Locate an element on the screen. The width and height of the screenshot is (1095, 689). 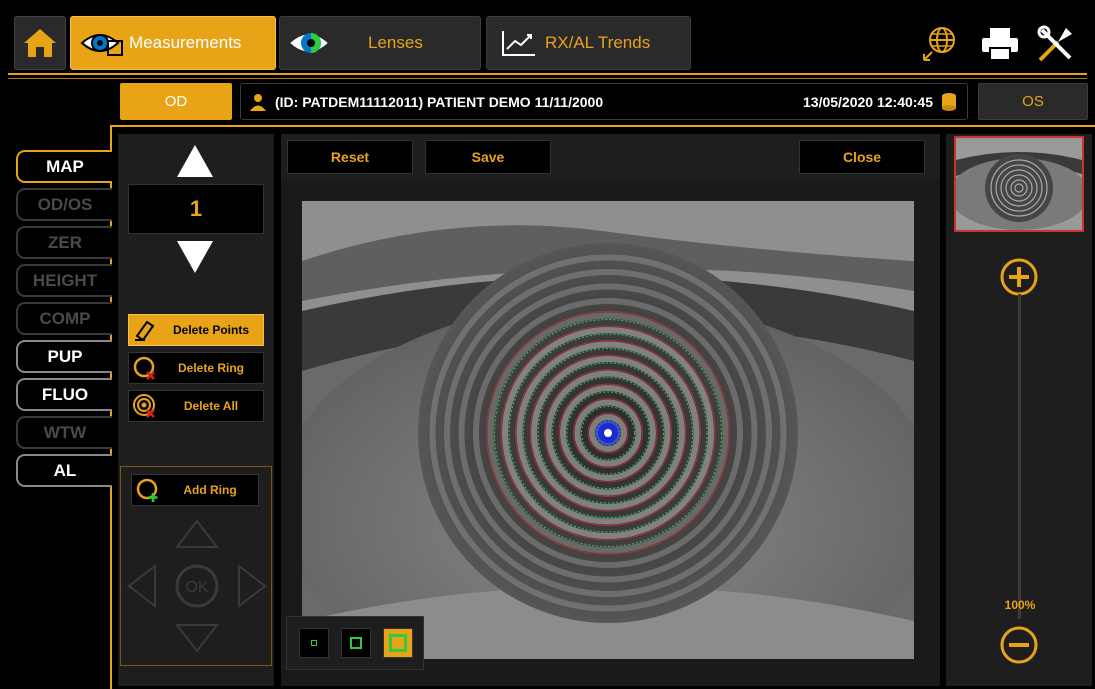
direction-pad: OK is located at coordinates (197, 586).